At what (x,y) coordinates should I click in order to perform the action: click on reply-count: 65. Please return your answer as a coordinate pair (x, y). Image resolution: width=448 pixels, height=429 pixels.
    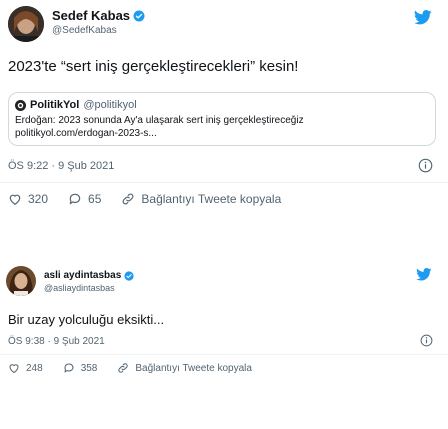
    Looking at the image, I should click on (95, 199).